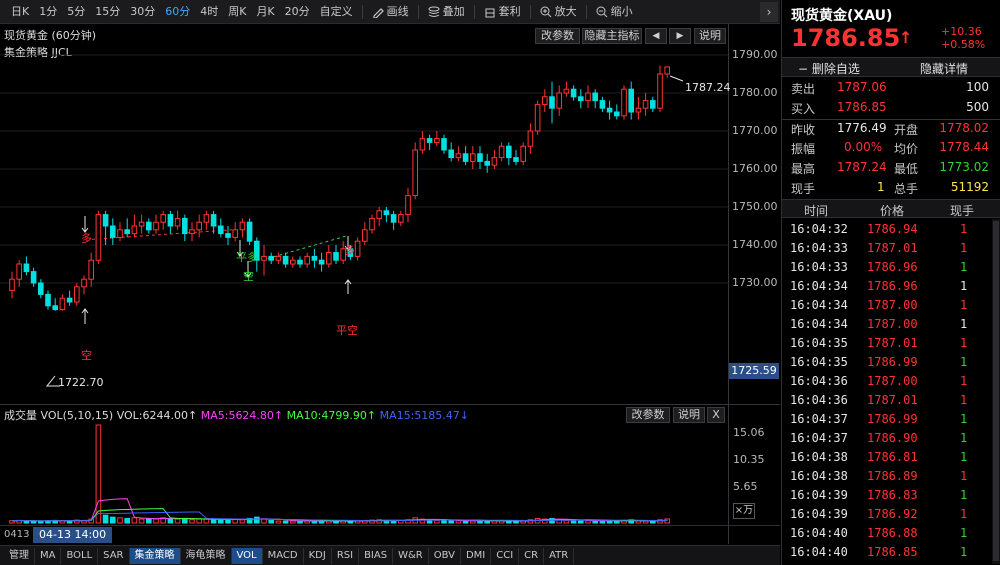 Image resolution: width=1000 pixels, height=565 pixels. I want to click on time-cursor-tag: 04-13 14:00, so click(73, 535).